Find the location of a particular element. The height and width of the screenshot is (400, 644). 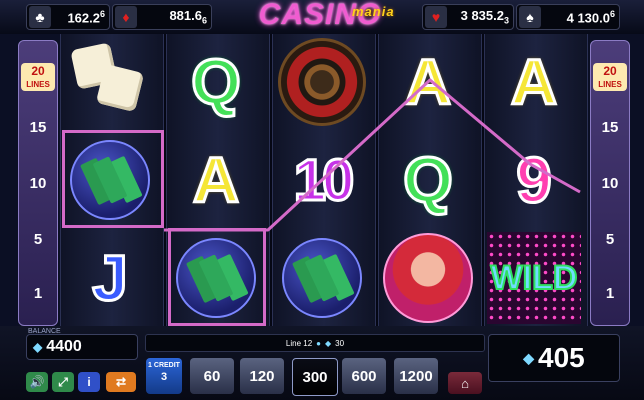

jackpot-diamonds: ♦ 881.66 is located at coordinates (162, 17).